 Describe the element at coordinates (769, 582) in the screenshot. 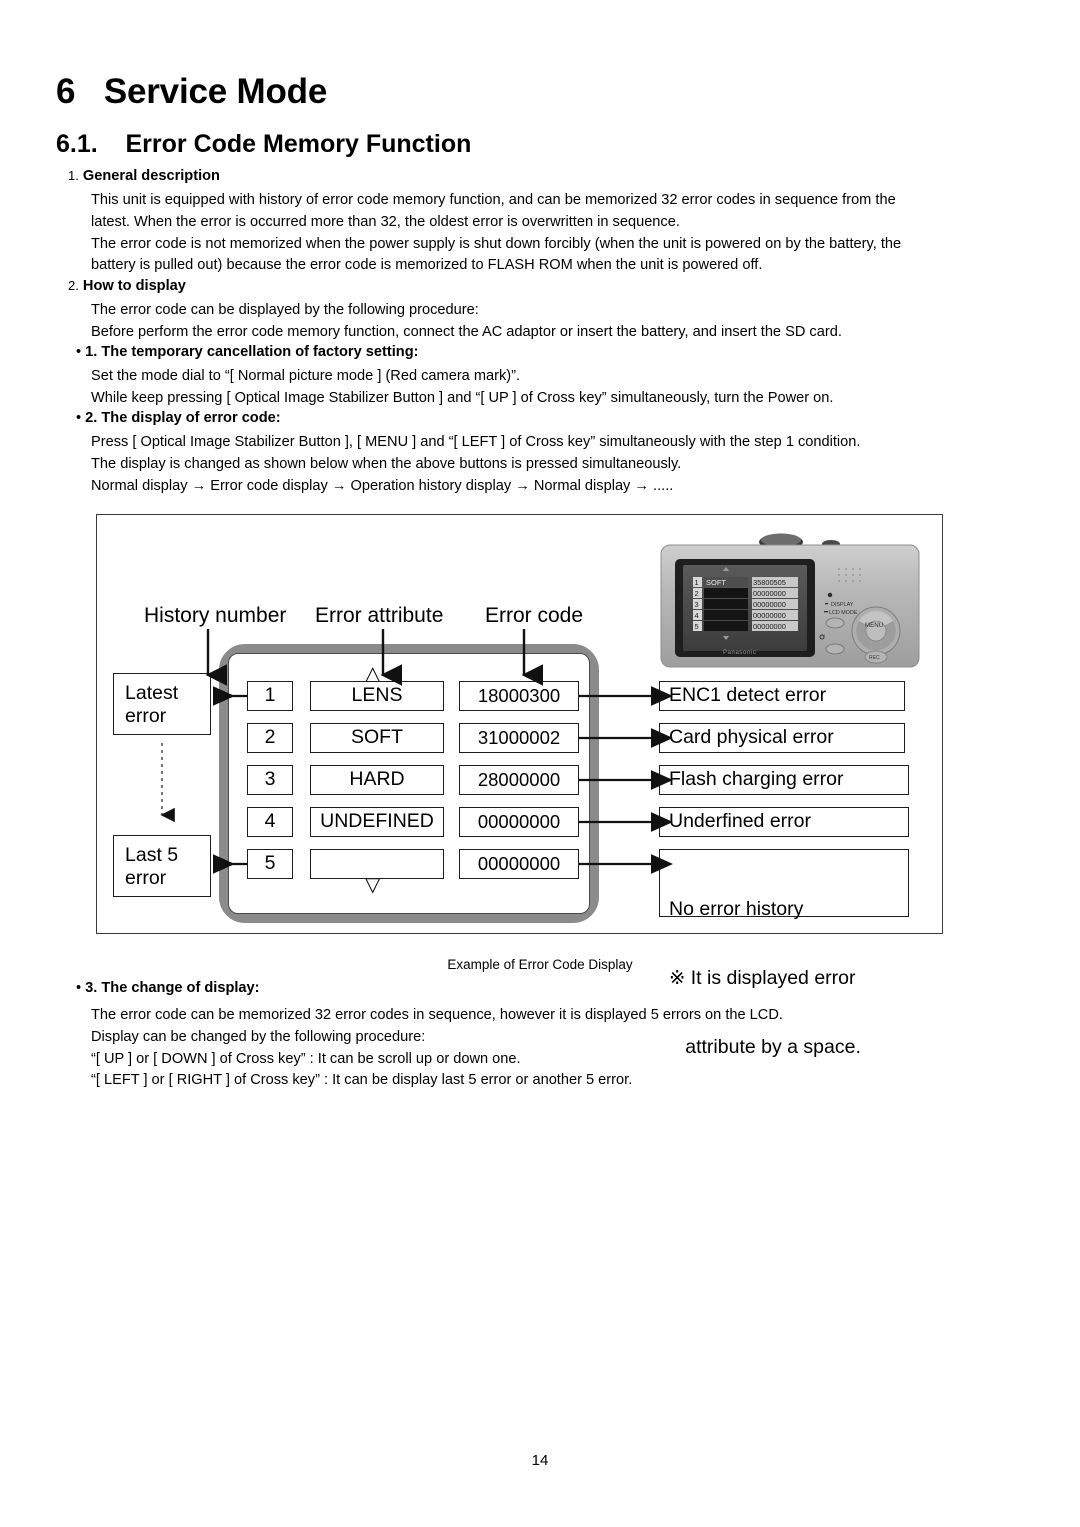

I see `svg-text: 35800505` at that location.